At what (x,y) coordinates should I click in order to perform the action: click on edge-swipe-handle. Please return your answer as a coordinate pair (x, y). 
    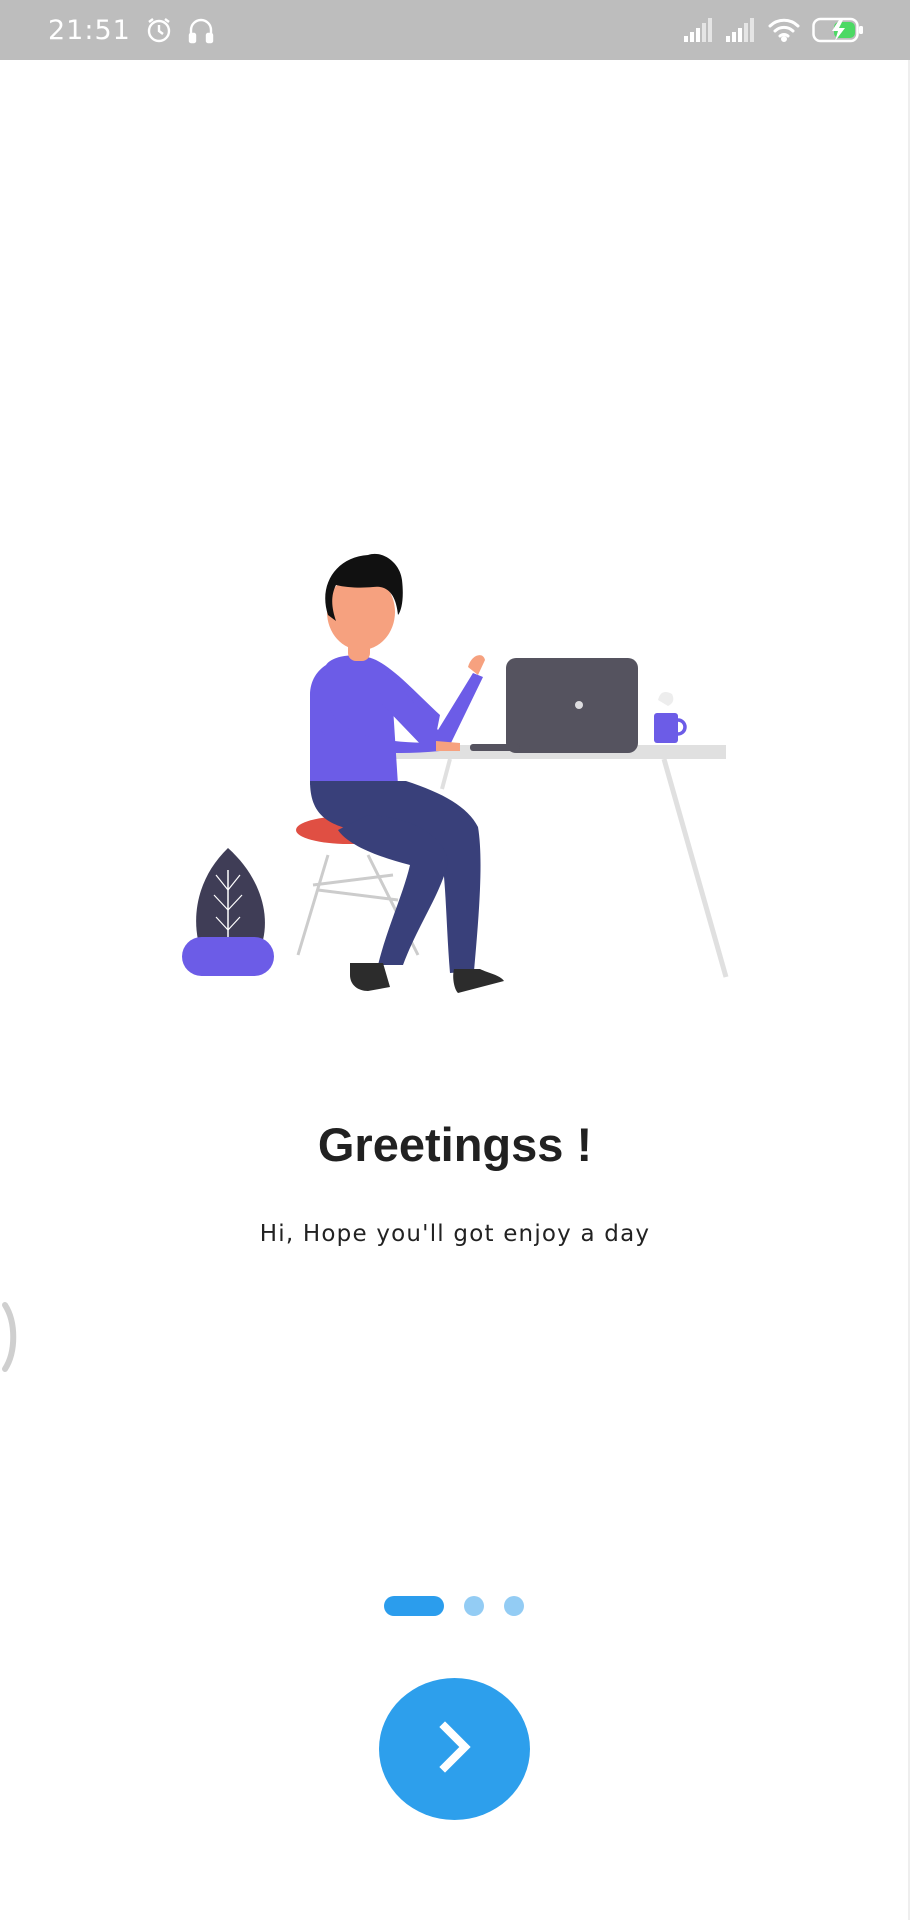
    Looking at the image, I should click on (10, 1337).